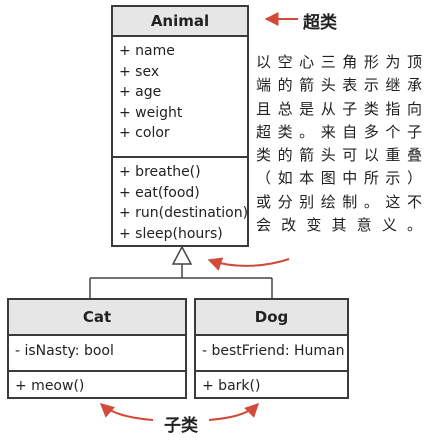  What do you see at coordinates (97, 386) in the screenshot?
I see `operations-section: + meow()` at bounding box center [97, 386].